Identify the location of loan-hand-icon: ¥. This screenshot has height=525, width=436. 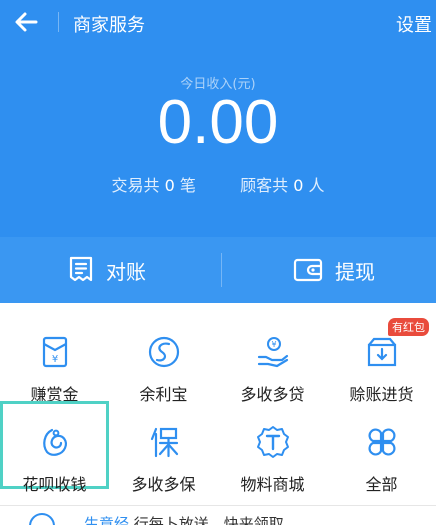
(272, 352).